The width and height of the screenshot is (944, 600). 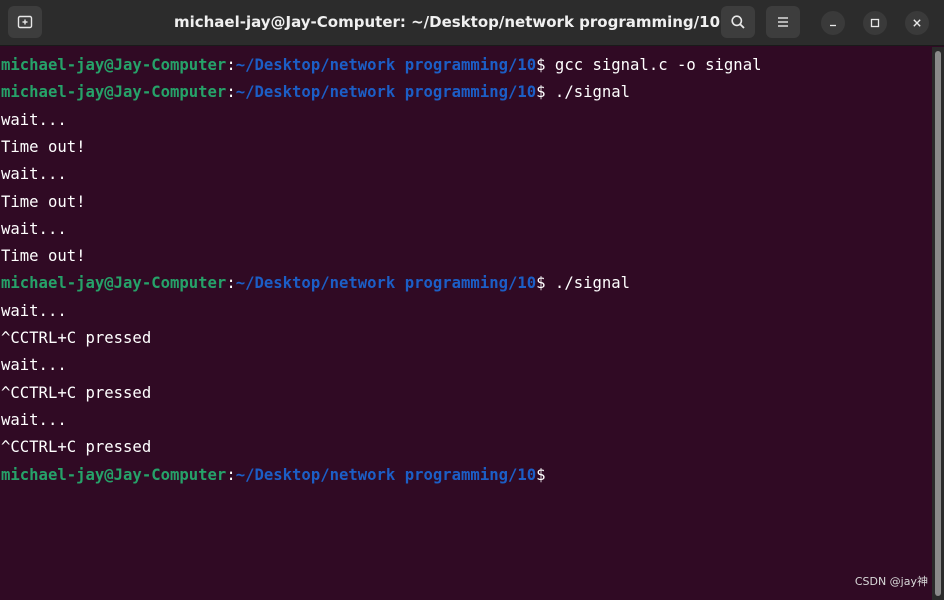 I want to click on scroll-thumb, so click(x=938, y=323).